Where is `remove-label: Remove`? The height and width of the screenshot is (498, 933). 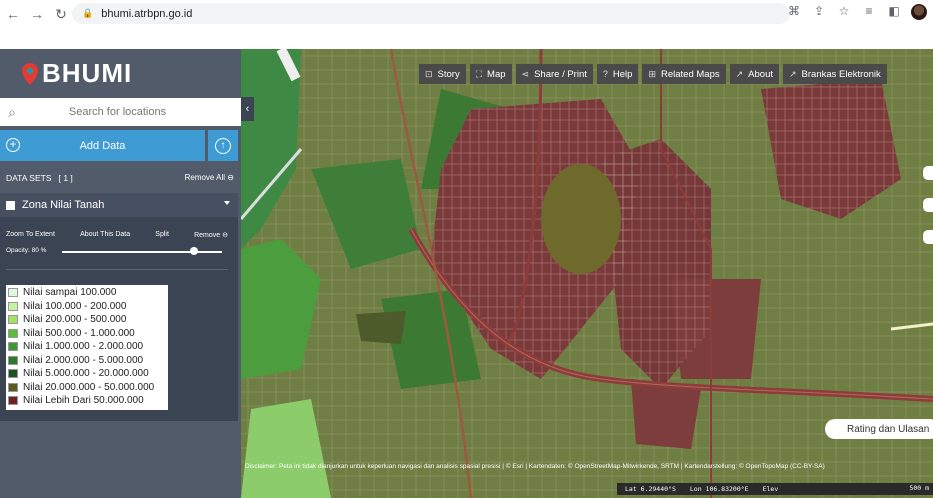 remove-label: Remove is located at coordinates (207, 235).